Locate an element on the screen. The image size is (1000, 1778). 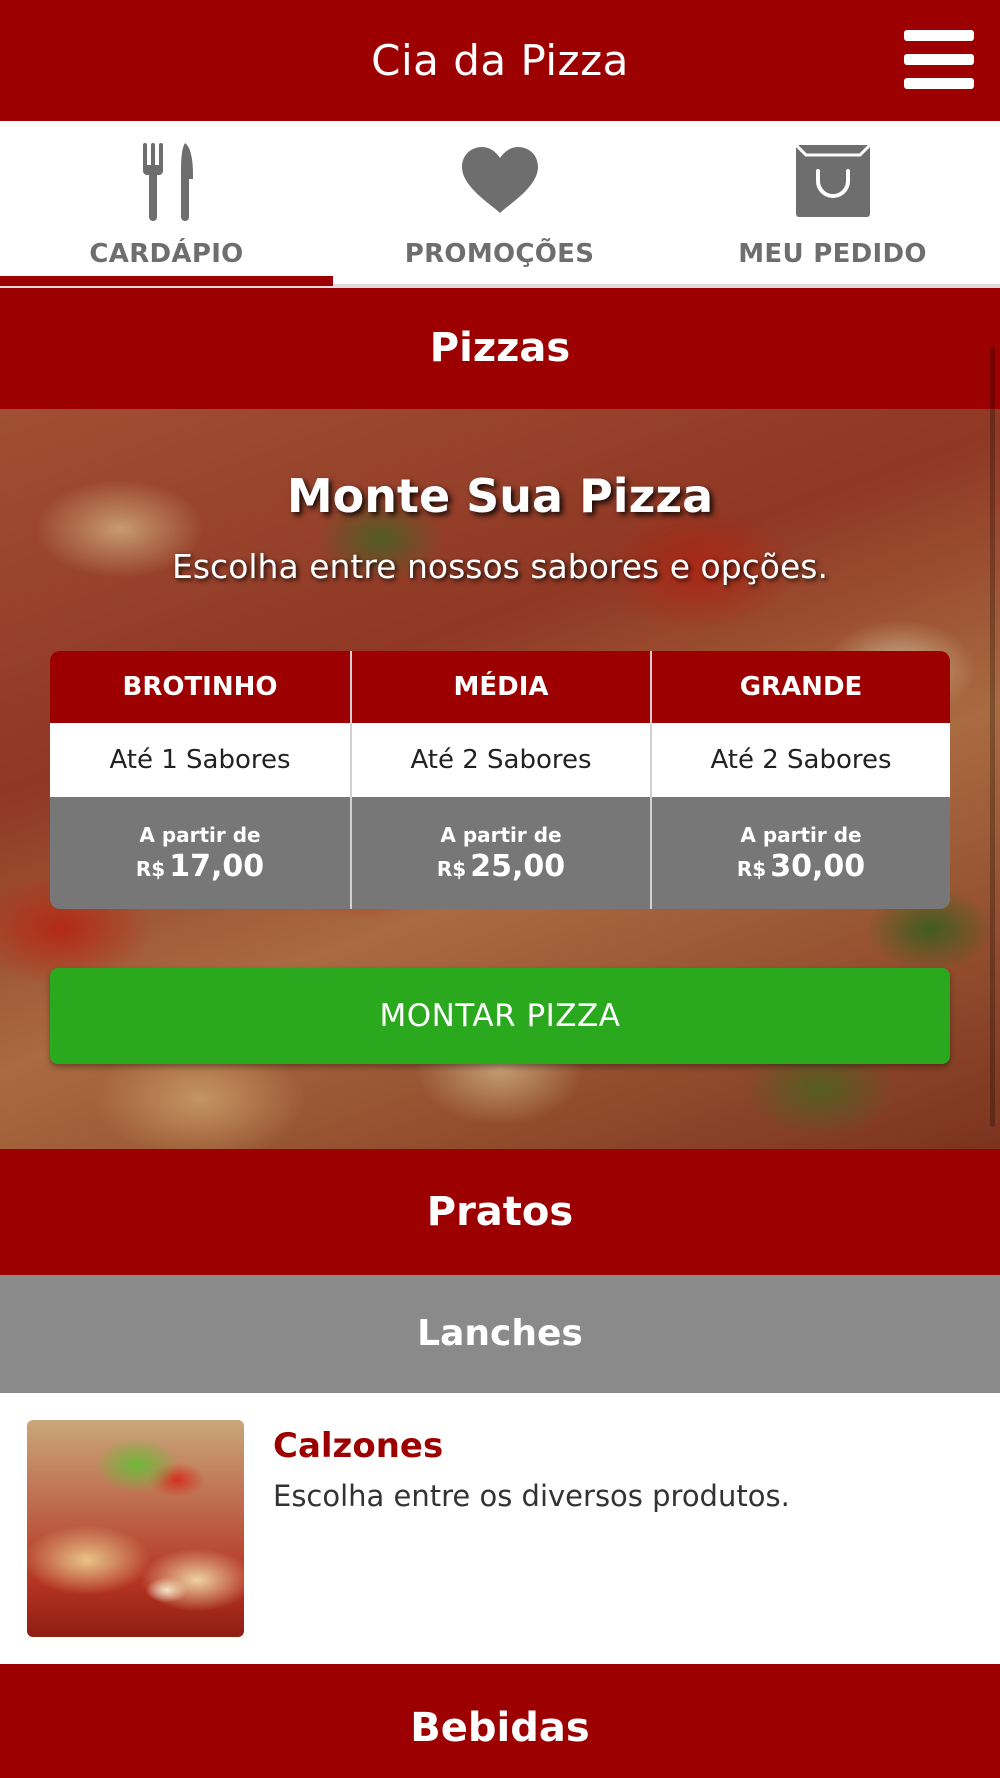
shopping-bag-icon is located at coordinates (832, 181).